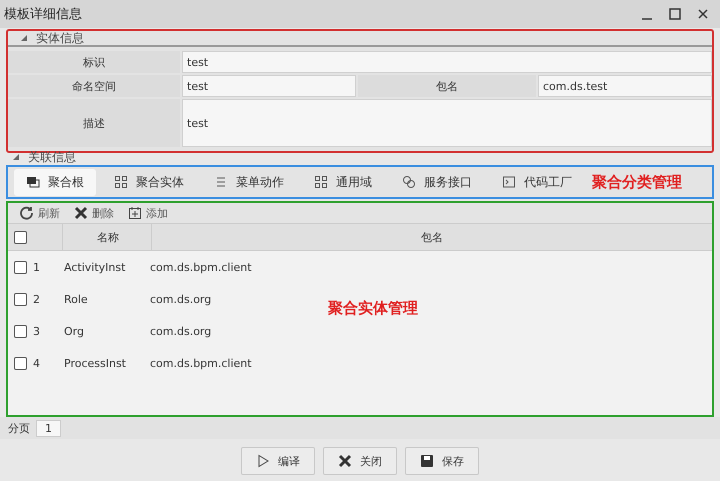 Image resolution: width=720 pixels, height=481 pixels. Describe the element at coordinates (81, 213) in the screenshot. I see `delete-icon` at that location.